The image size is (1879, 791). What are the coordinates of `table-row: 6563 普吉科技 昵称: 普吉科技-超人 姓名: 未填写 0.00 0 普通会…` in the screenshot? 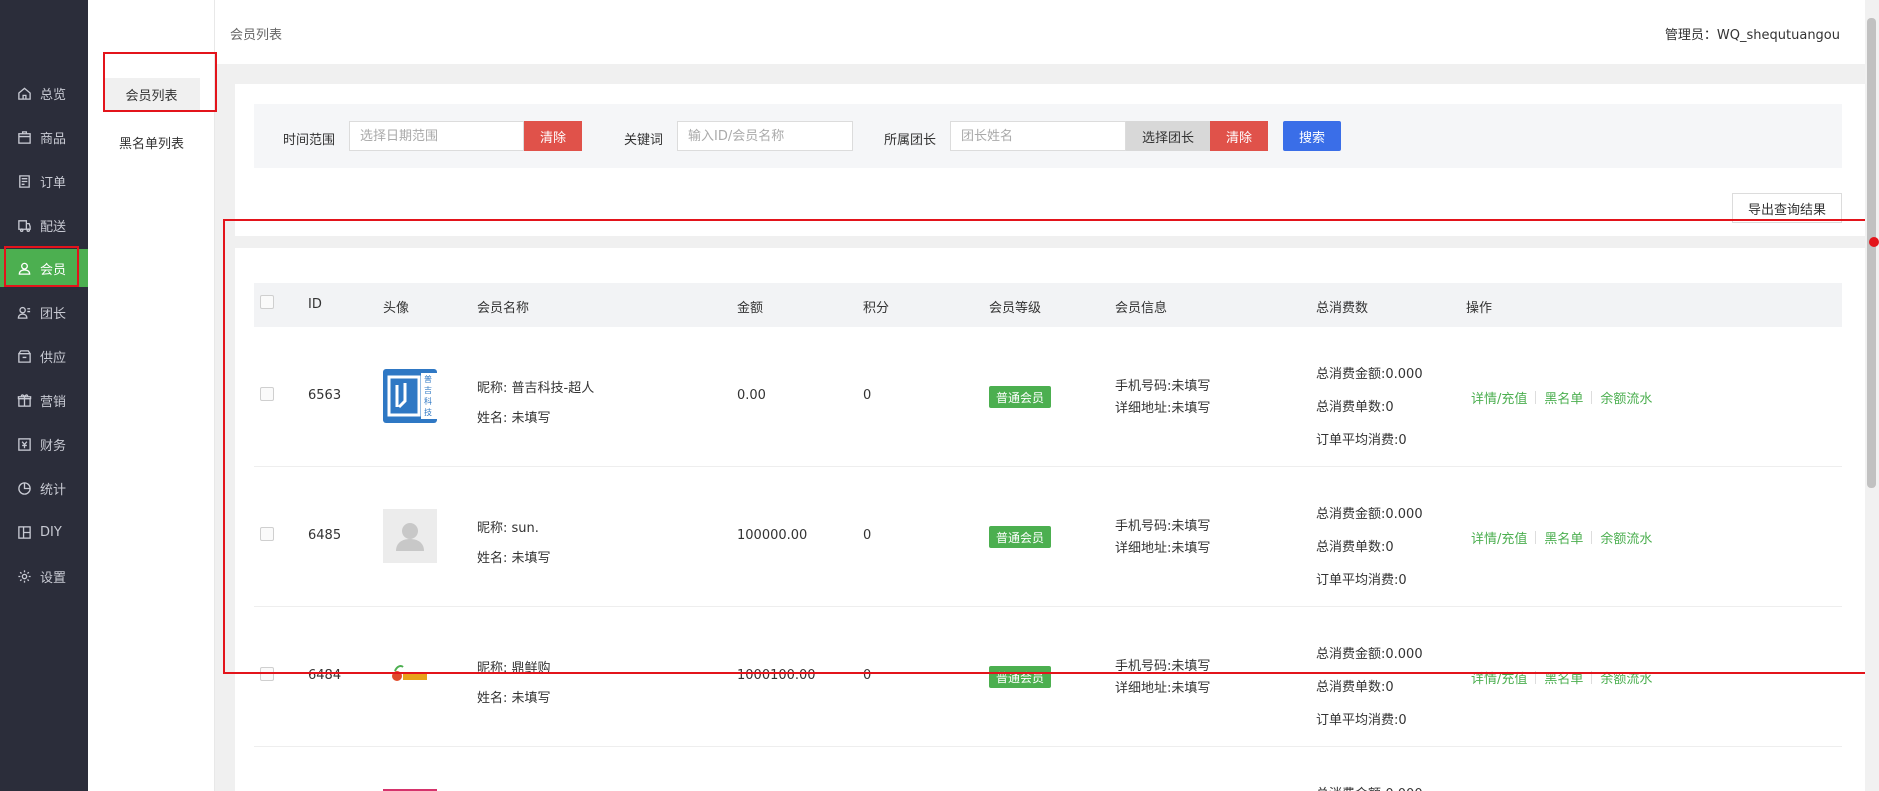 It's located at (1048, 397).